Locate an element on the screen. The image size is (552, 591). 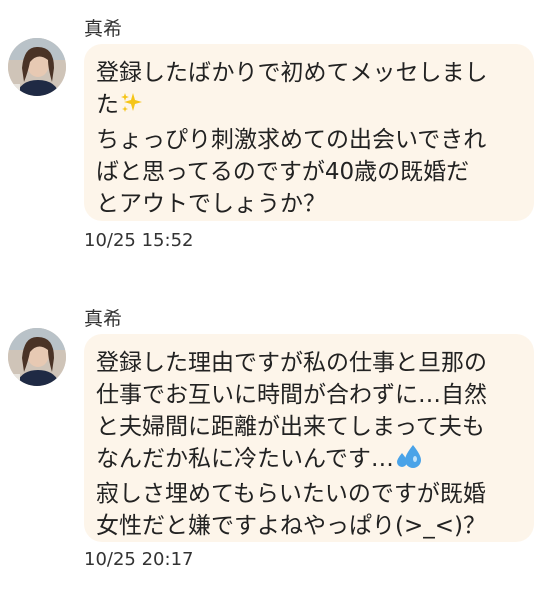
message-line: とアウトでしょうか？ is located at coordinates (211, 204).